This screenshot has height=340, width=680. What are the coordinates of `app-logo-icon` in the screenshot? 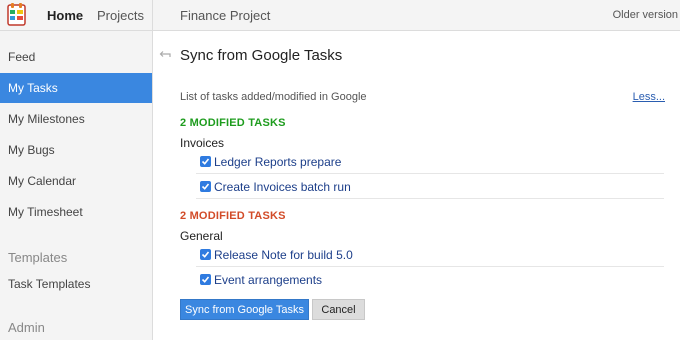 It's located at (17, 15).